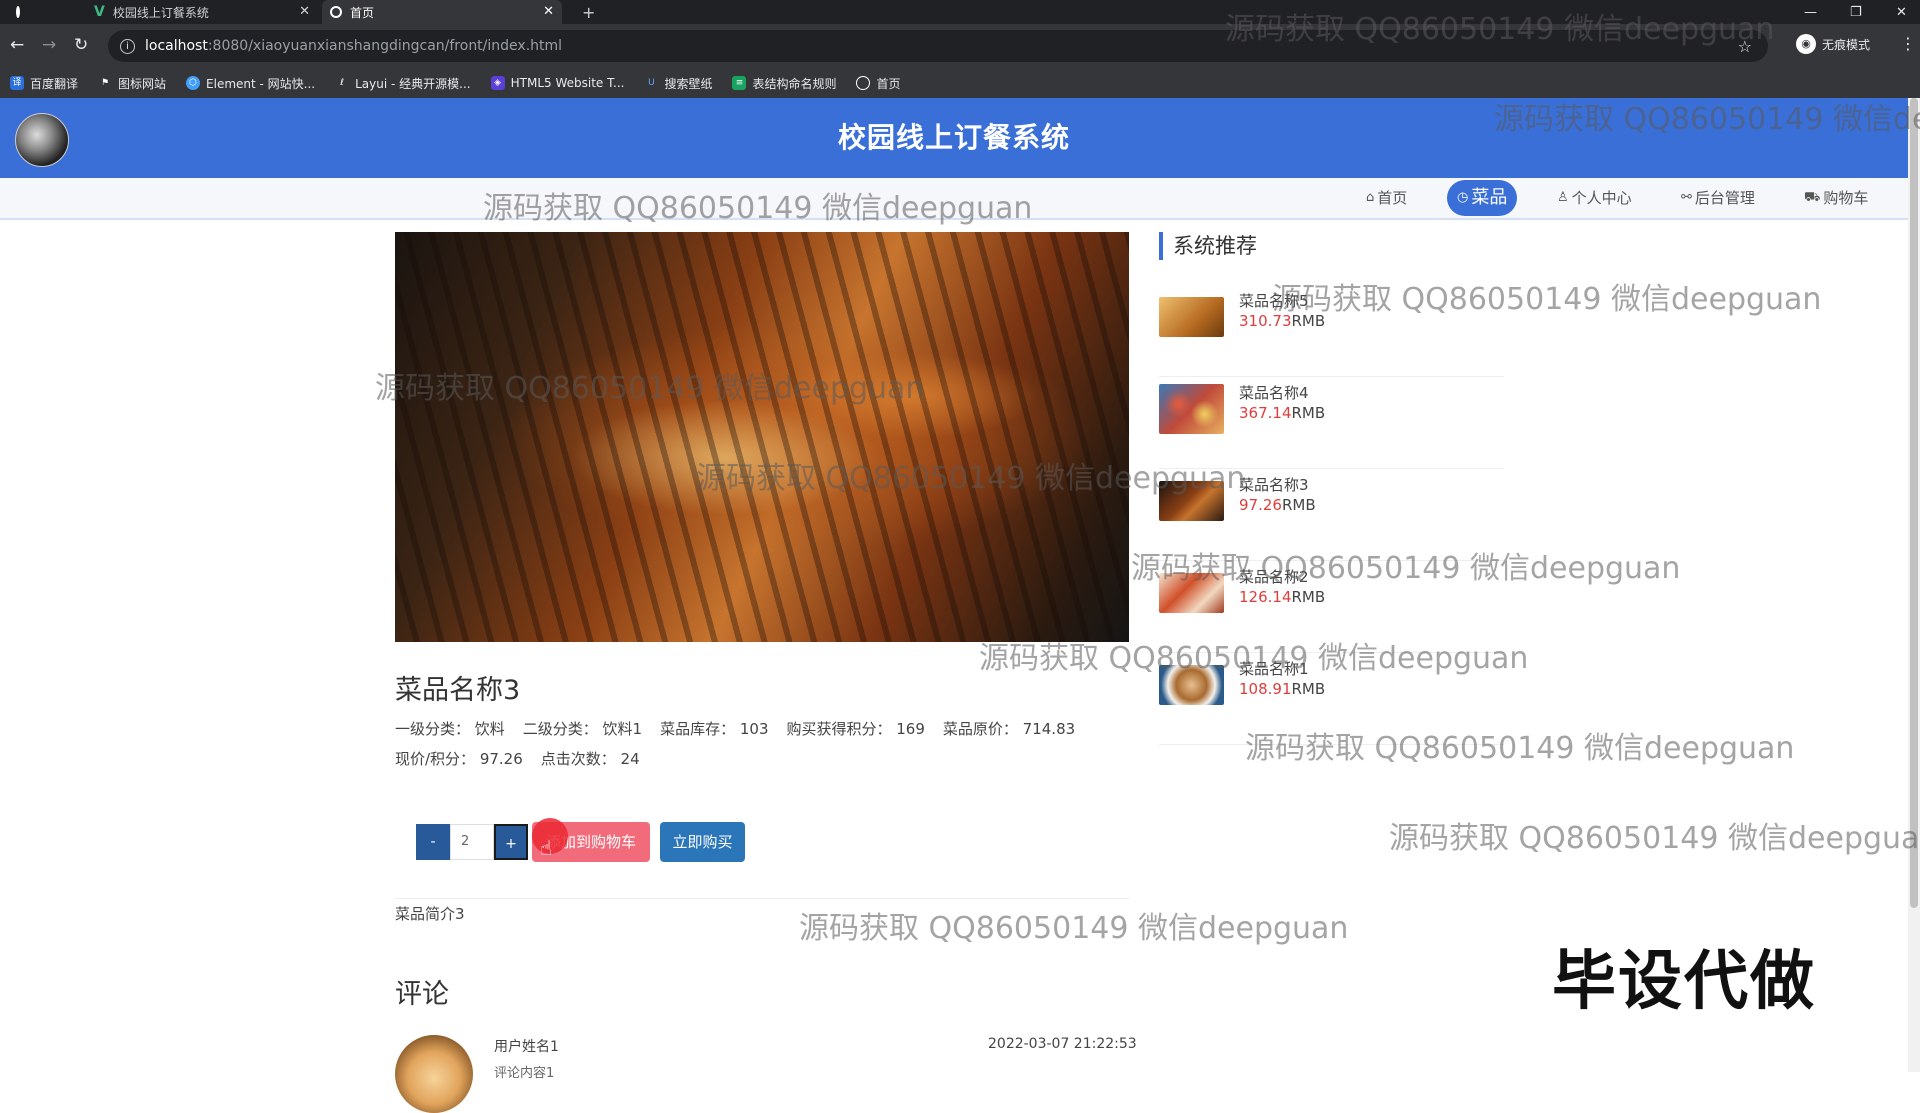 This screenshot has width=1920, height=1113. Describe the element at coordinates (342, 83) in the screenshot. I see `layui-icon: ℓ` at that location.